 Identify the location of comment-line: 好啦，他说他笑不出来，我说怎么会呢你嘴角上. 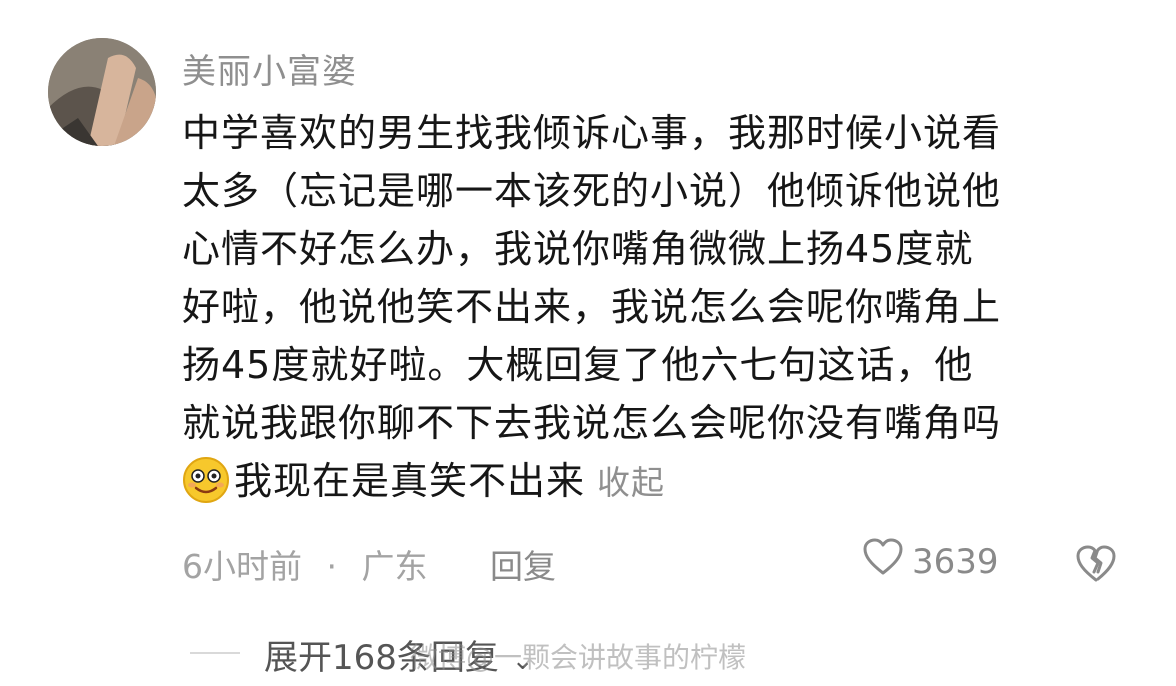
(592, 307).